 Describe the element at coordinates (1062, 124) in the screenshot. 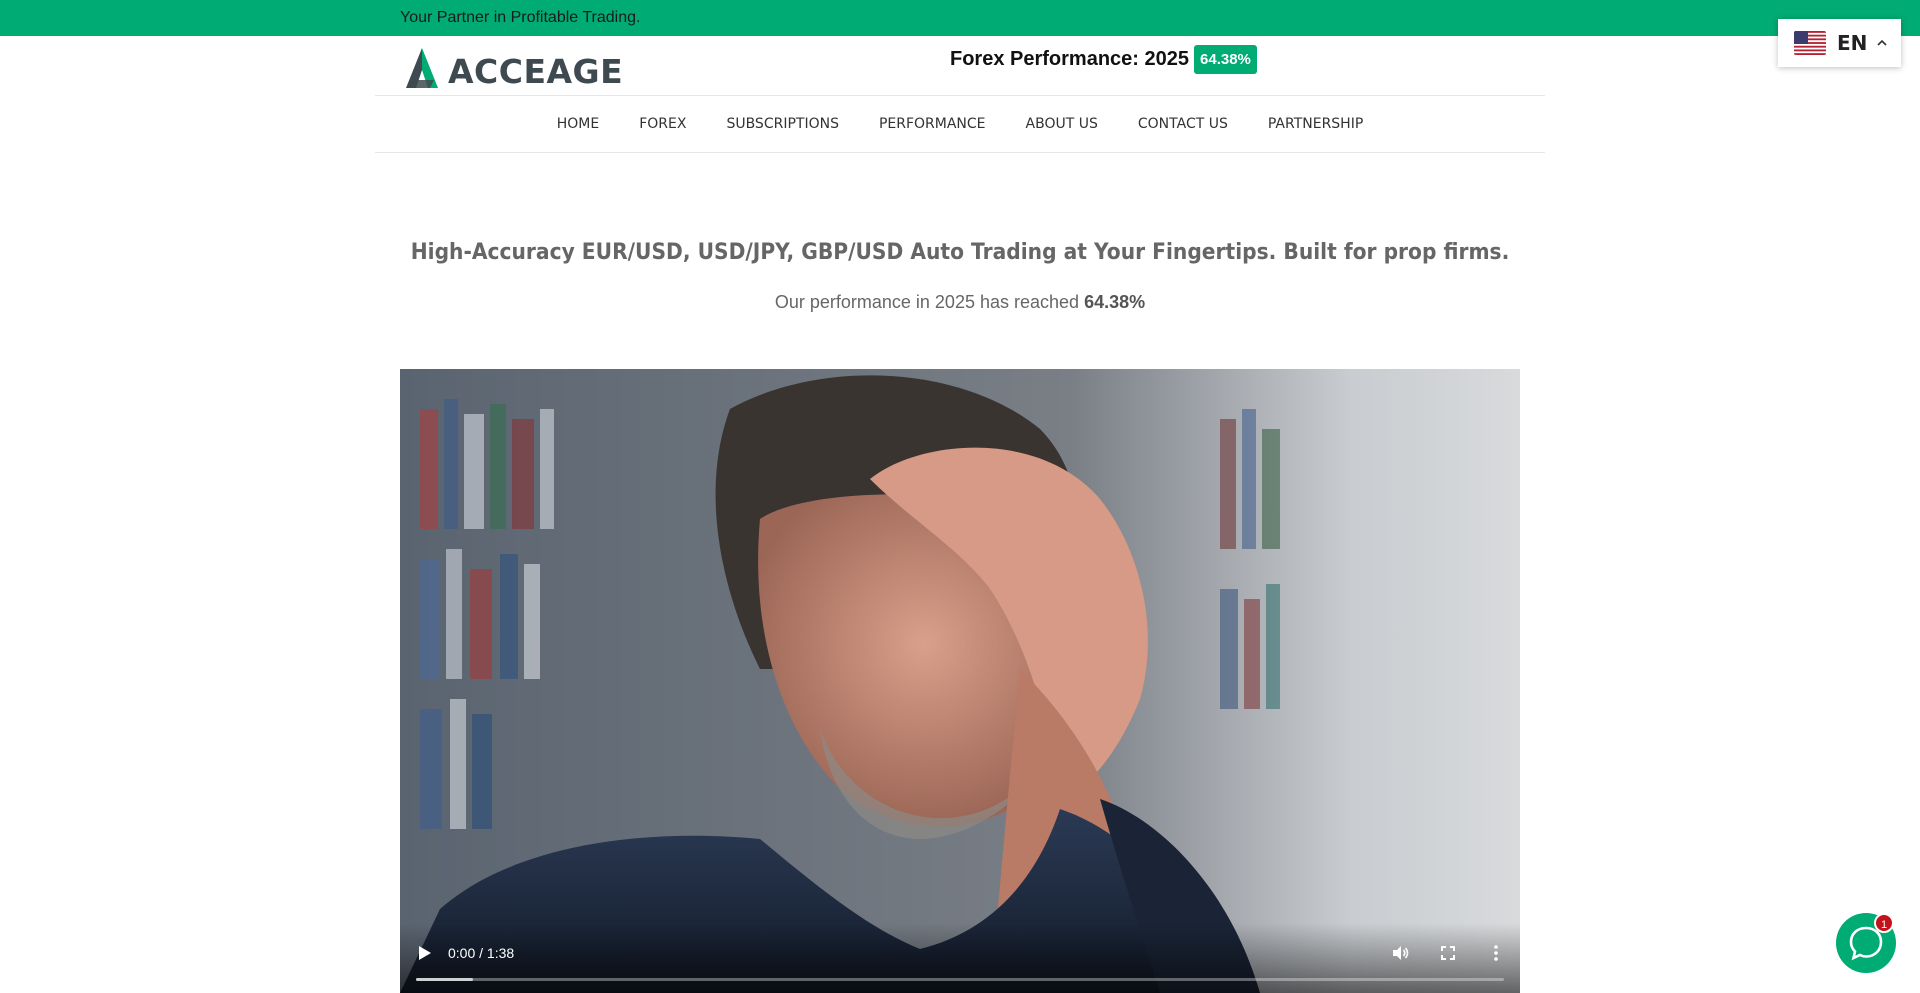

I see `nav-item-about-us: ABOUT US` at that location.